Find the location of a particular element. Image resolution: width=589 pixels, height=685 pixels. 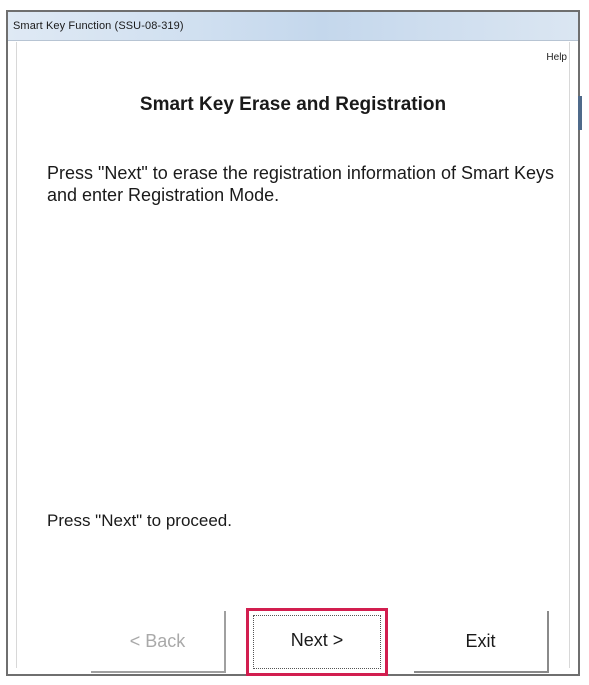

back-button: < Back is located at coordinates (158, 642).